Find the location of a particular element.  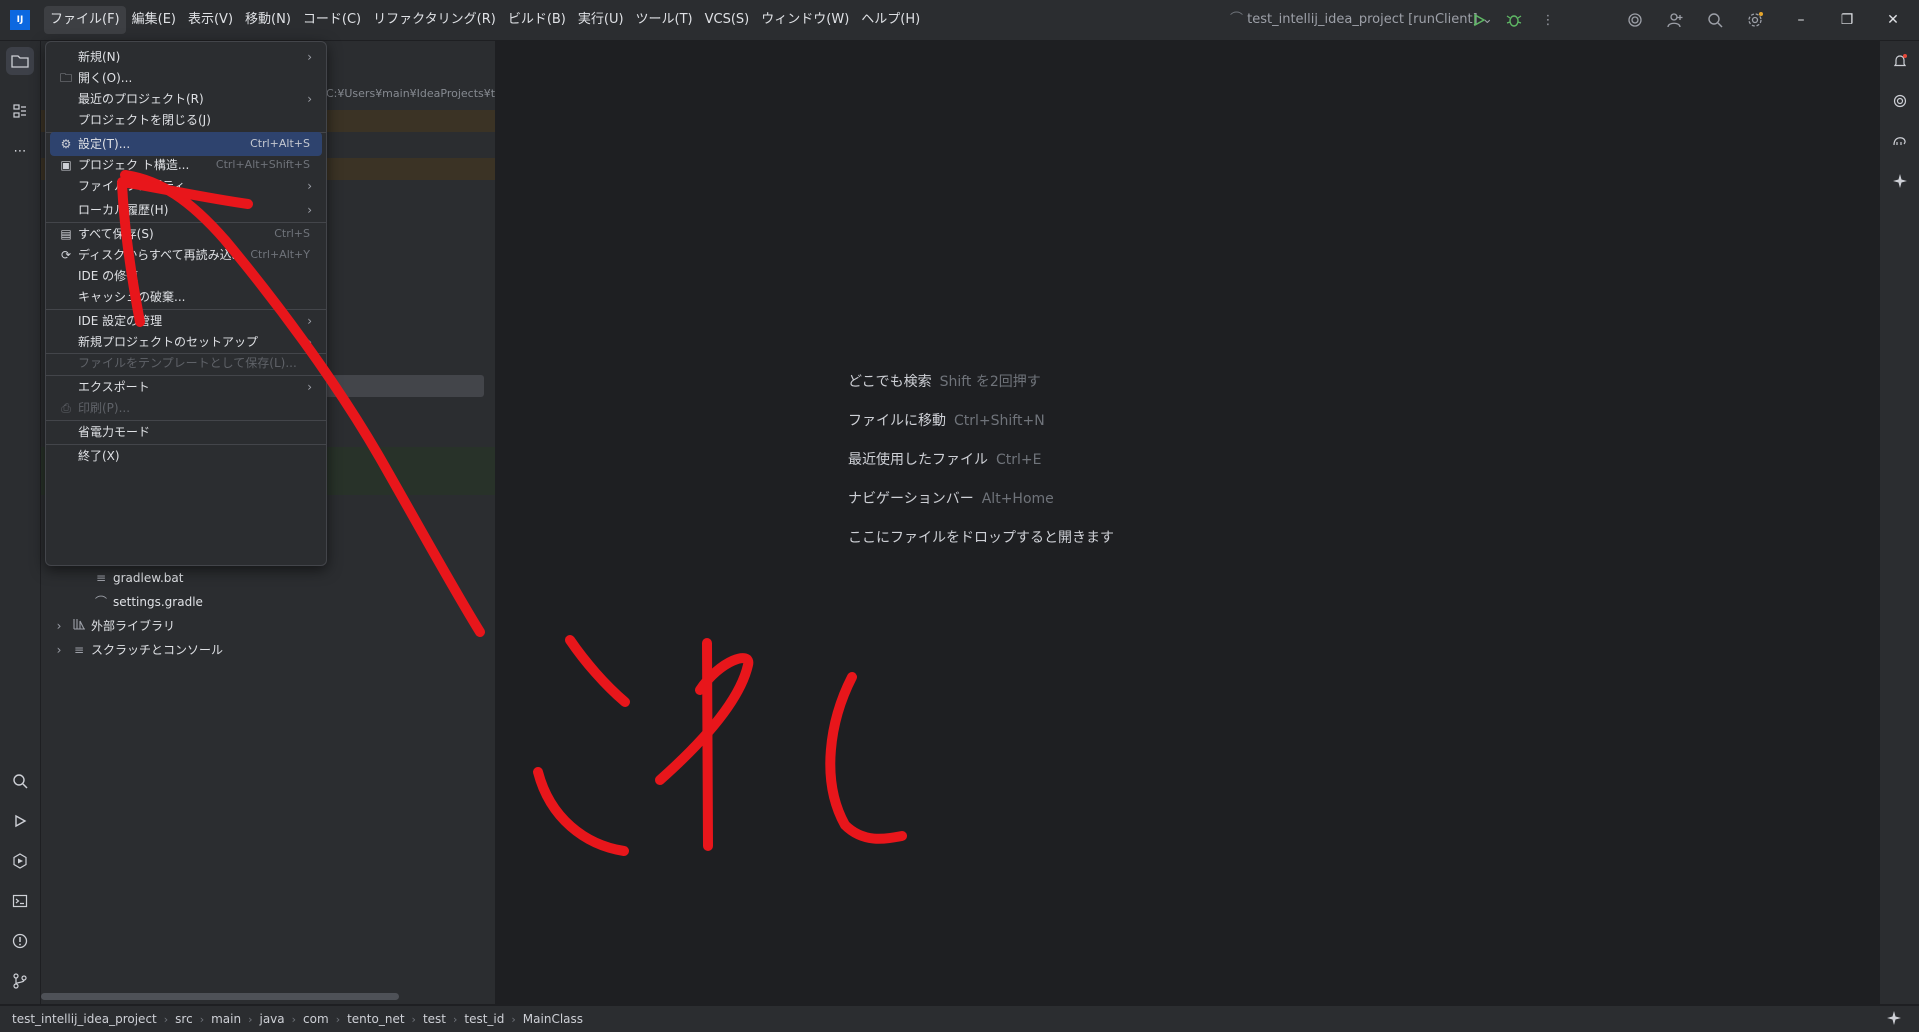

tree-item-label: スクラッチとコンソール is located at coordinates (157, 650).